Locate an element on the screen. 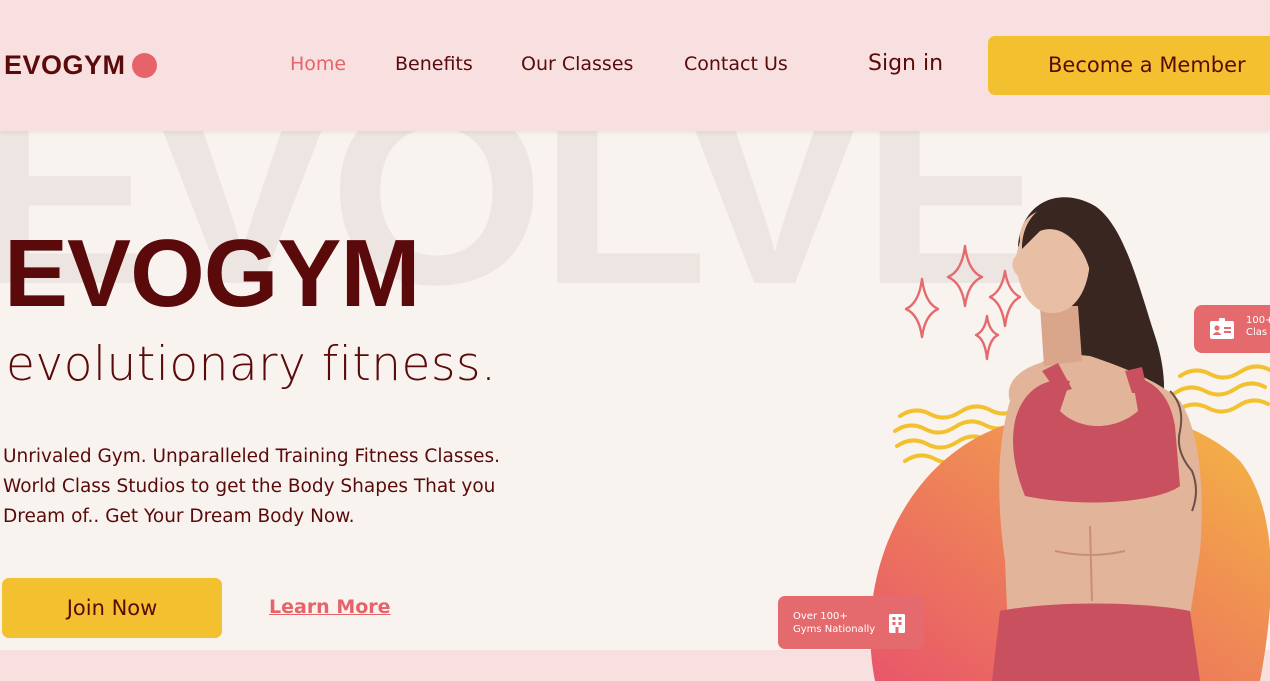  join-now-button: Join Now is located at coordinates (112, 608).